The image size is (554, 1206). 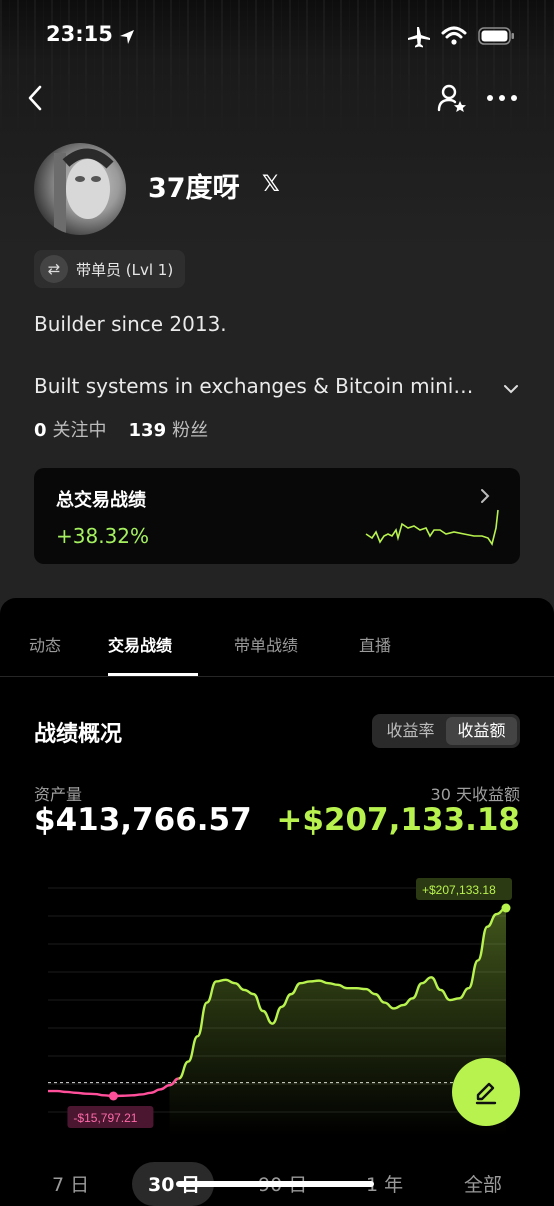 I want to click on battery-icon, so click(x=496, y=36).